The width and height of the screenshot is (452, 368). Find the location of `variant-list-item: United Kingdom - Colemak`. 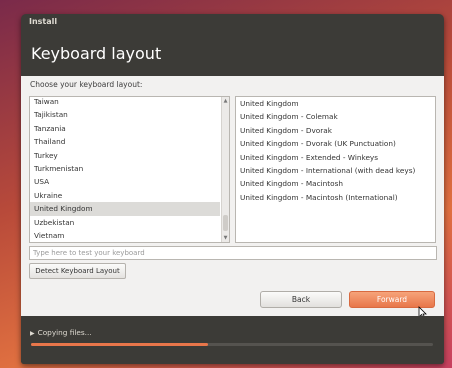

variant-list-item: United Kingdom - Colemak is located at coordinates (335, 116).